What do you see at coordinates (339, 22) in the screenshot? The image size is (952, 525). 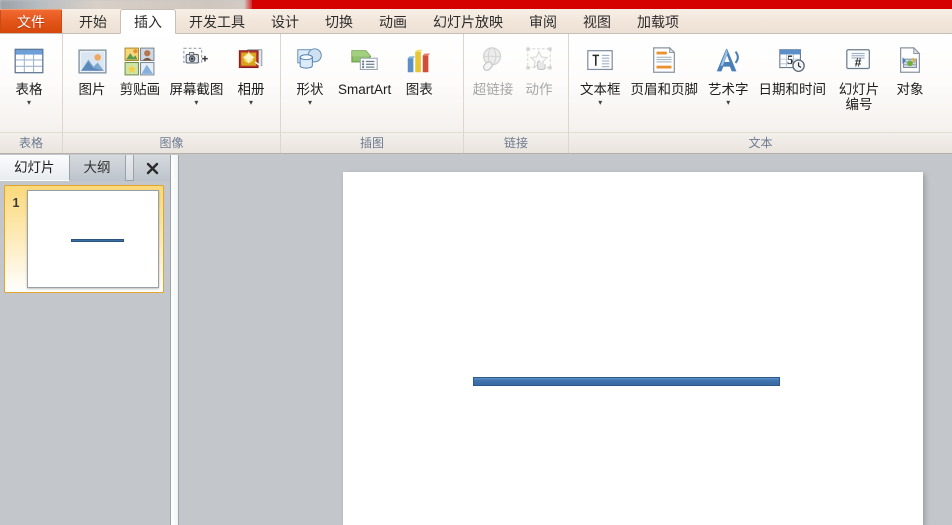 I see `ribbon-tab-trans: 切换` at bounding box center [339, 22].